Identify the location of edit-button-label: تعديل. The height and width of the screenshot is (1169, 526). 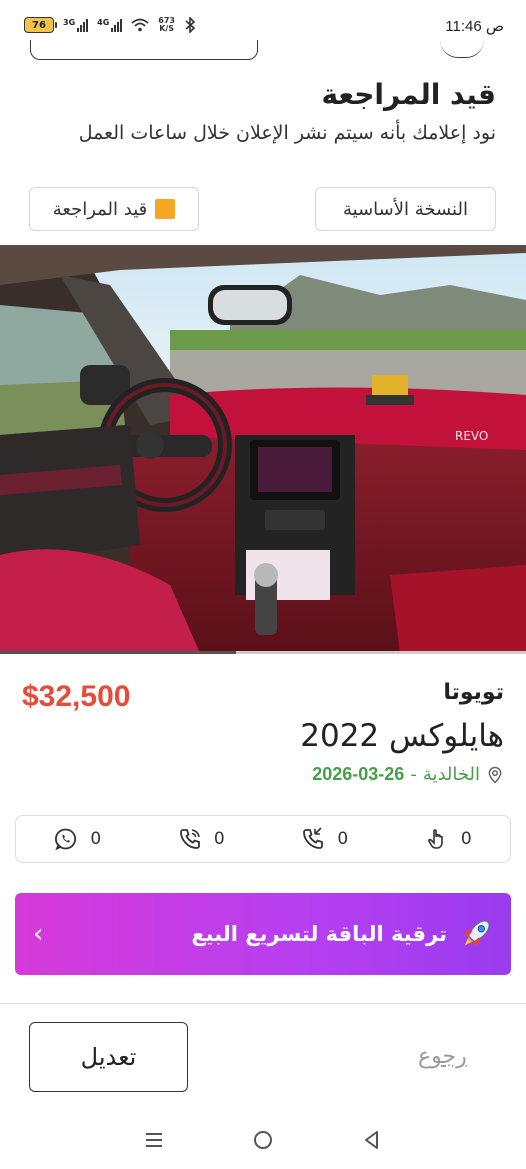
(108, 1057).